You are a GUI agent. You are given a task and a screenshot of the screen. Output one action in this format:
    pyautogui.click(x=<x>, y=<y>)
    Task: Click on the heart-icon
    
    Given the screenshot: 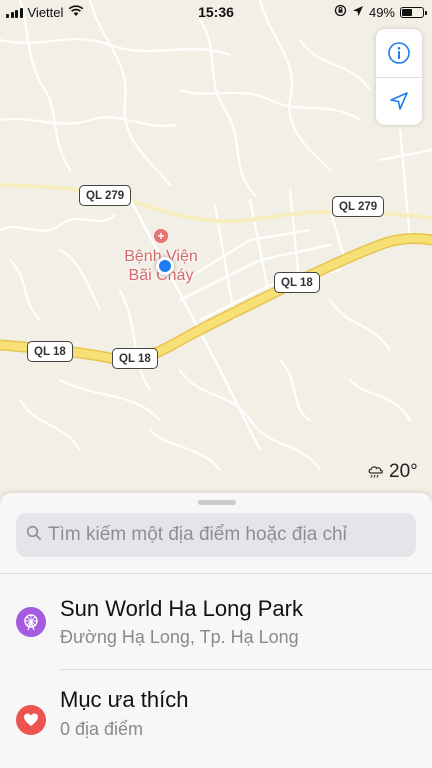 What is the action you would take?
    pyautogui.click(x=31, y=720)
    